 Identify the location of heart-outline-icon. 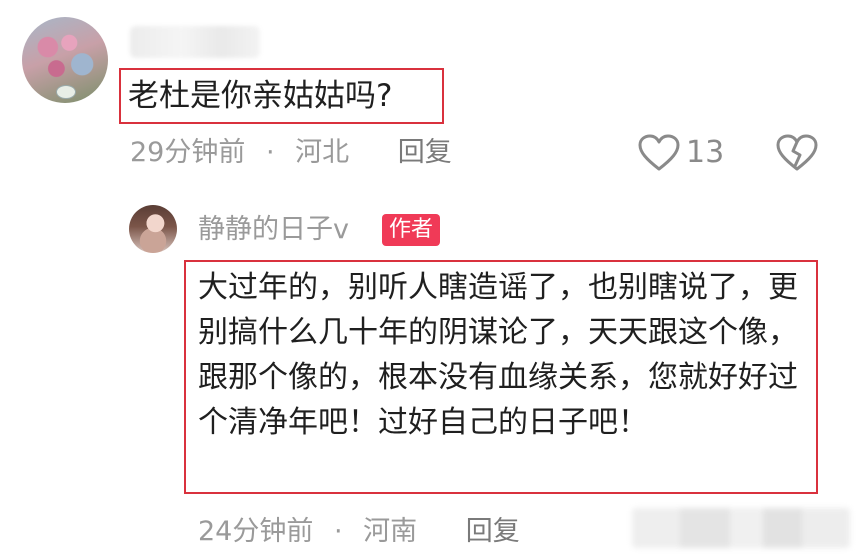
(659, 153).